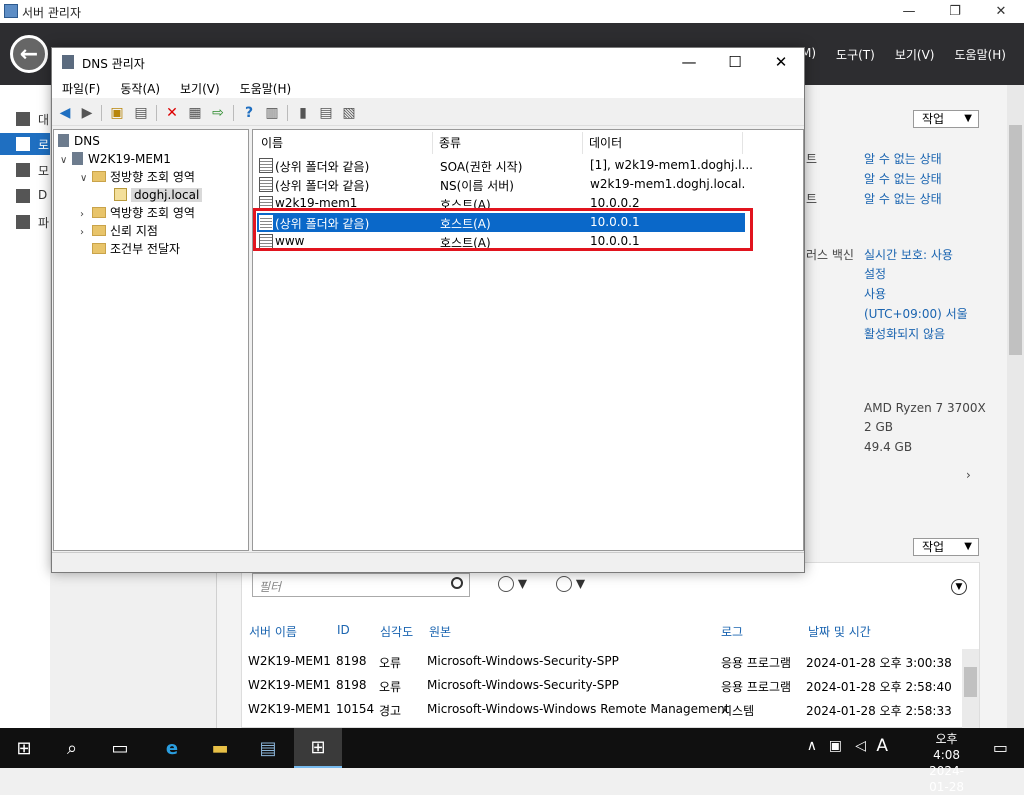 This screenshot has height=795, width=1024. I want to click on nav-item-dns: D, so click(25, 196).